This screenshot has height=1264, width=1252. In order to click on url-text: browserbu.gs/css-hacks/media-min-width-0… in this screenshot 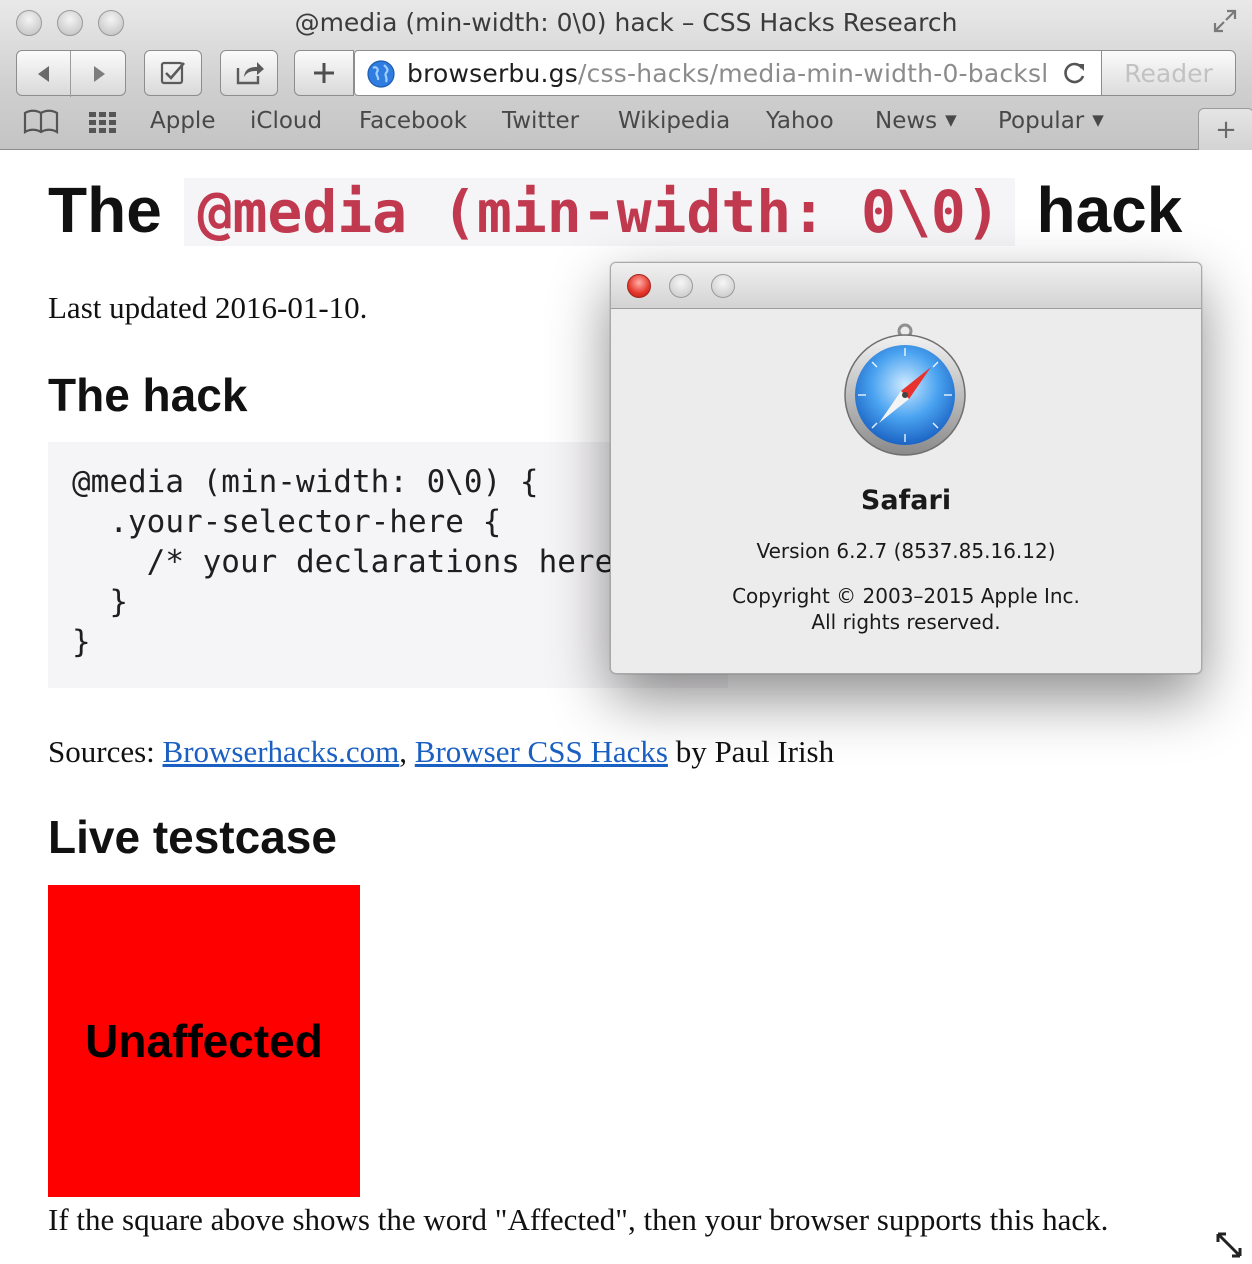, I will do `click(754, 73)`.